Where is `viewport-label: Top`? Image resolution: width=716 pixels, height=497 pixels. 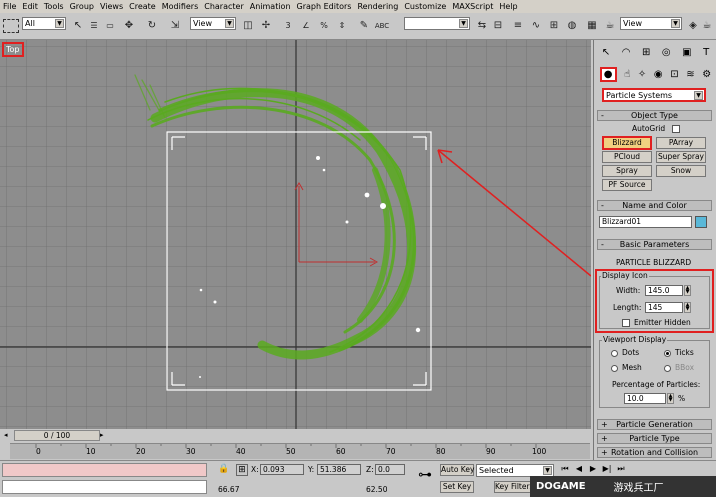
viewport-label: Top is located at coordinates (13, 49).